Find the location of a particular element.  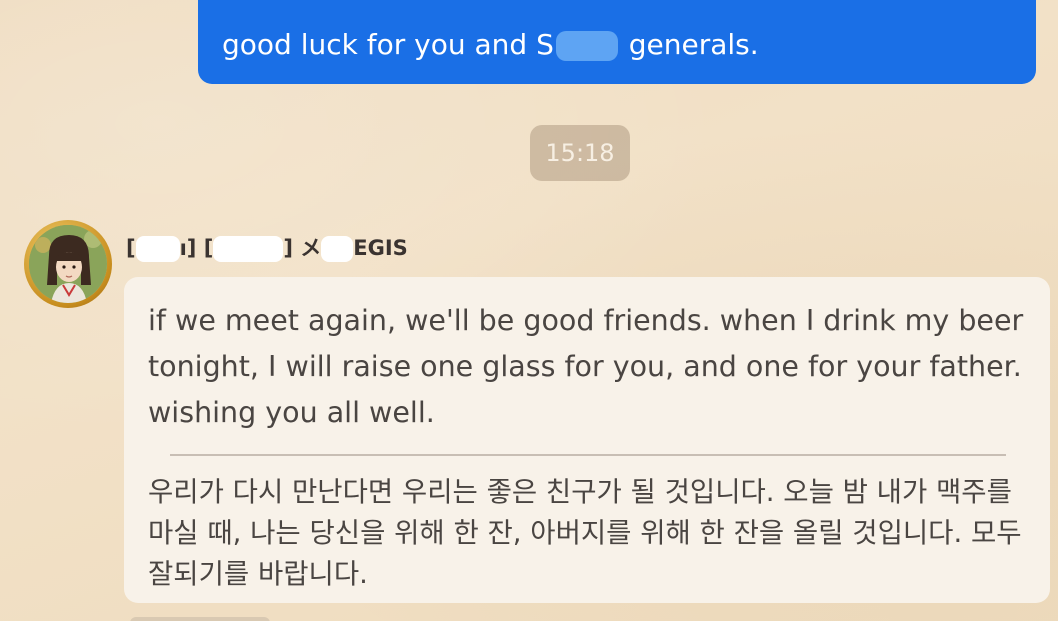

outgoing-text-start: good luck for you and S is located at coordinates (388, 44).